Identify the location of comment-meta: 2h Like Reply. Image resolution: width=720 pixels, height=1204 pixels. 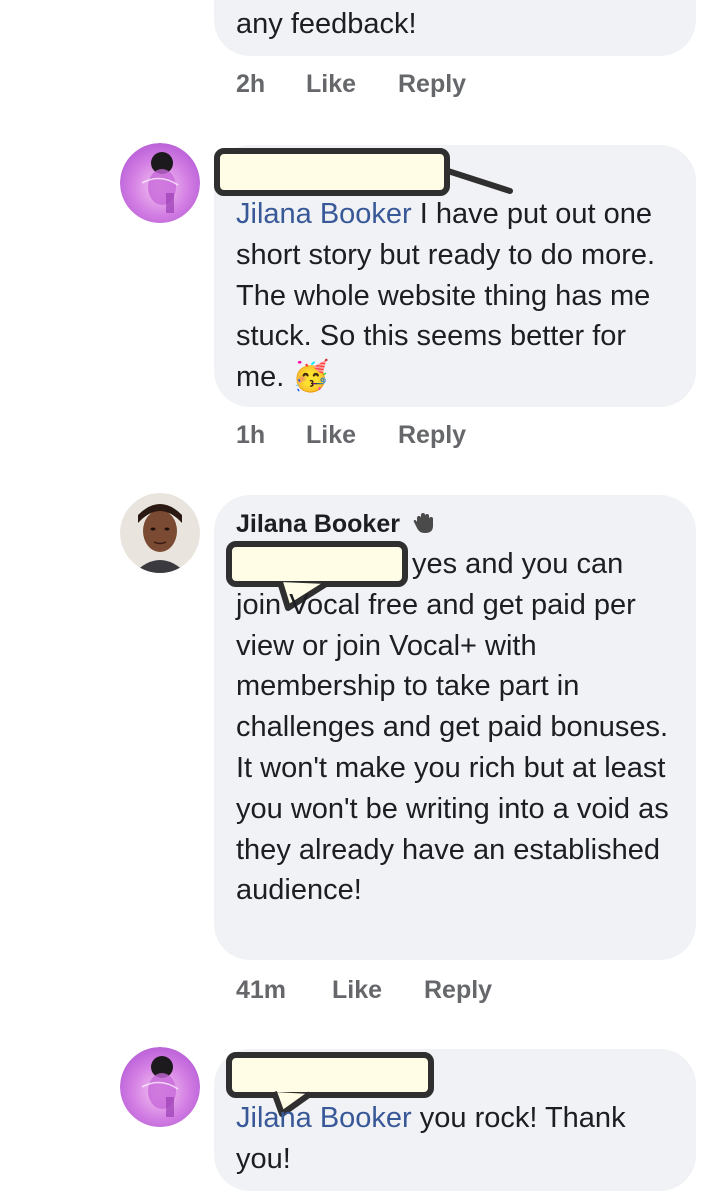
(351, 84).